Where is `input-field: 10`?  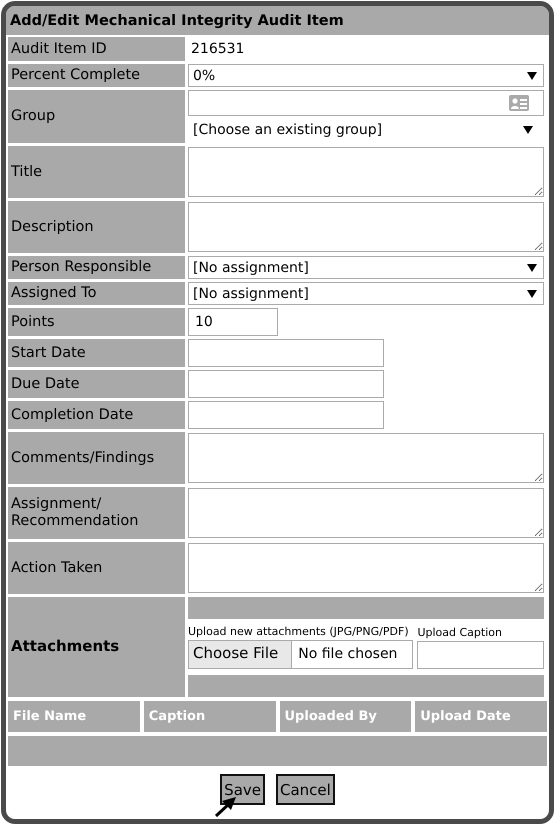
input-field: 10 is located at coordinates (233, 322).